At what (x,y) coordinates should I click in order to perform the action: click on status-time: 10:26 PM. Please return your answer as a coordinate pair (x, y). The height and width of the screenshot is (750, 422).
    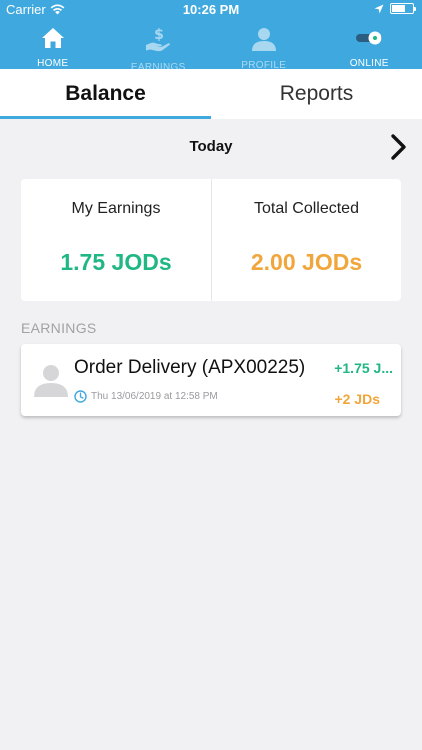
    Looking at the image, I should click on (211, 9).